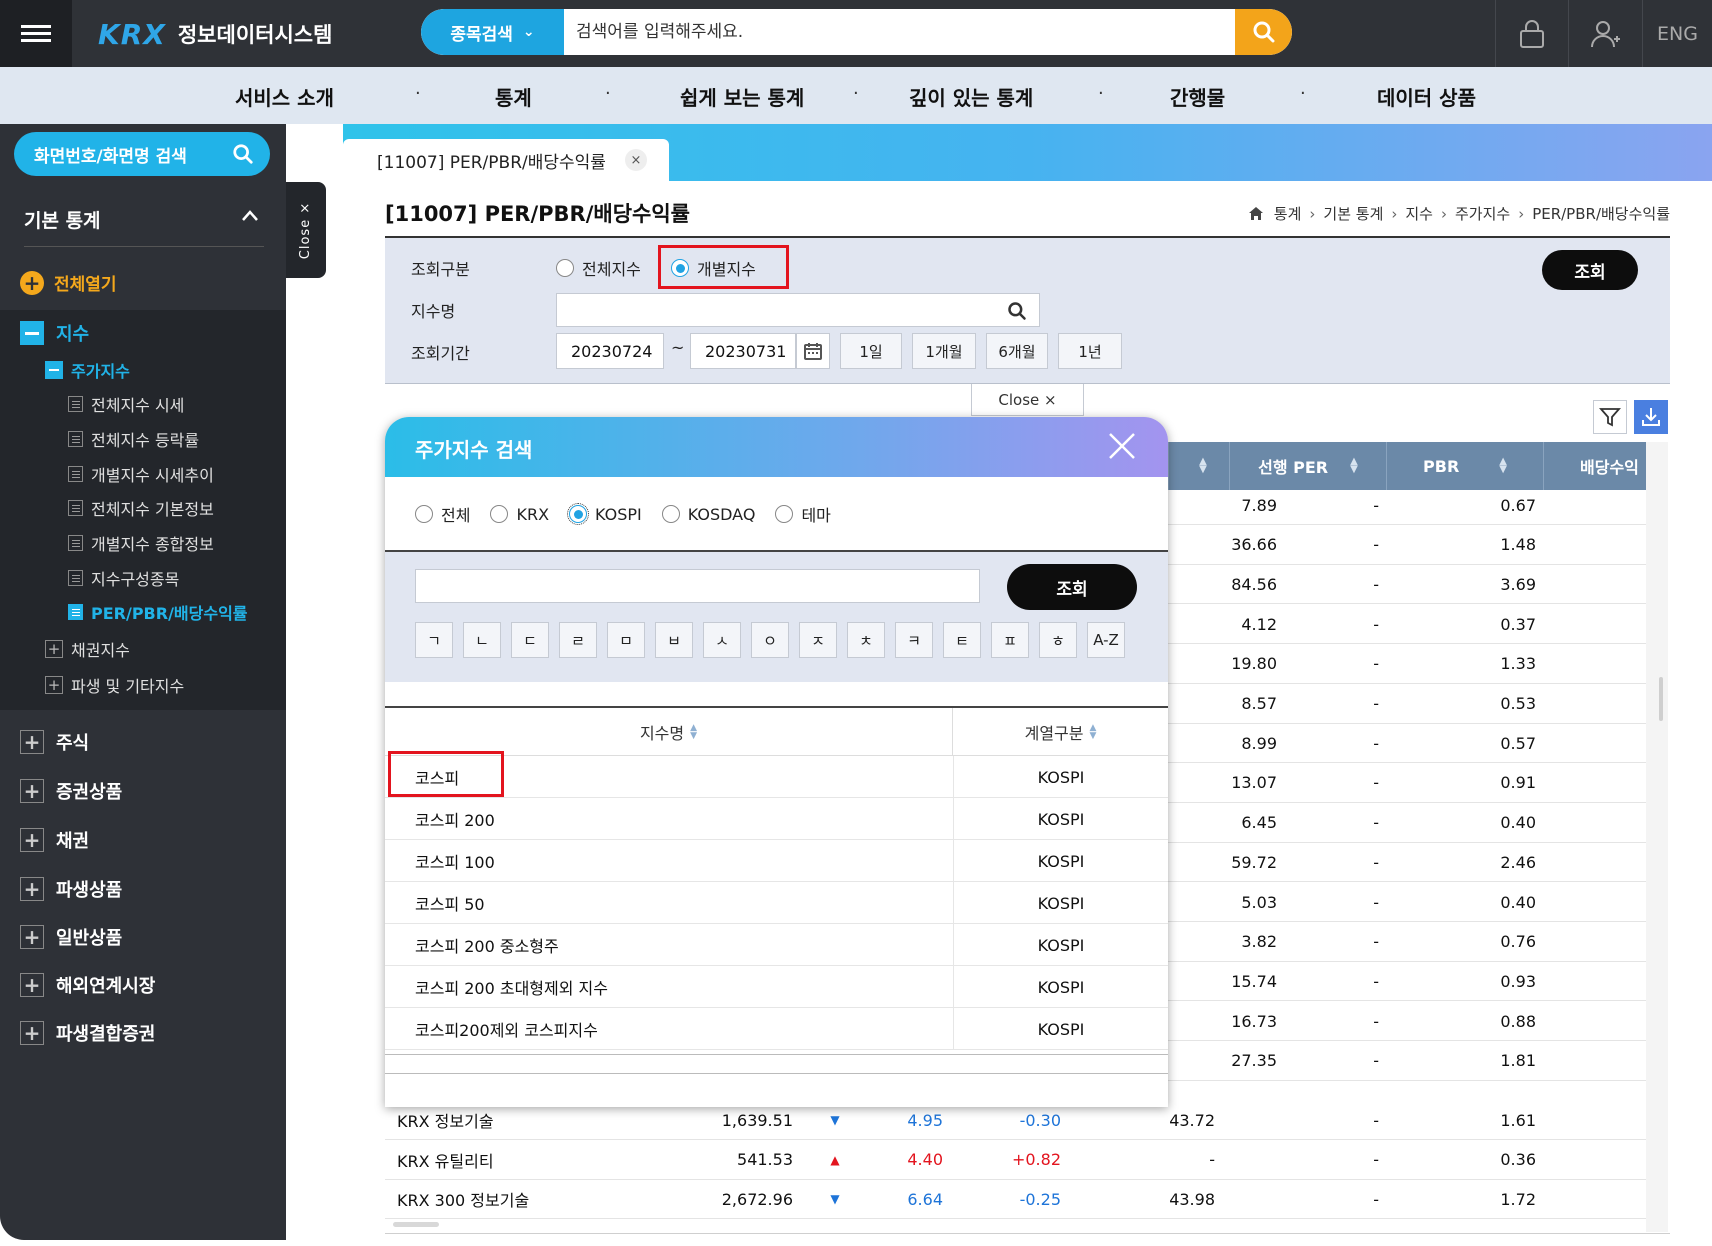 The height and width of the screenshot is (1246, 1712). I want to click on sidebar-item-index-summary: 개별지수 종합정보, so click(141, 543).